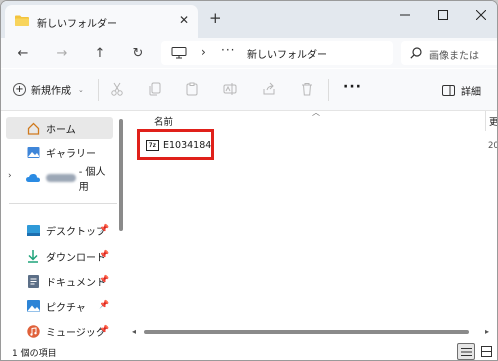 Image resolution: width=498 pixels, height=361 pixels. Describe the element at coordinates (33, 331) in the screenshot. I see `music-icon` at that location.